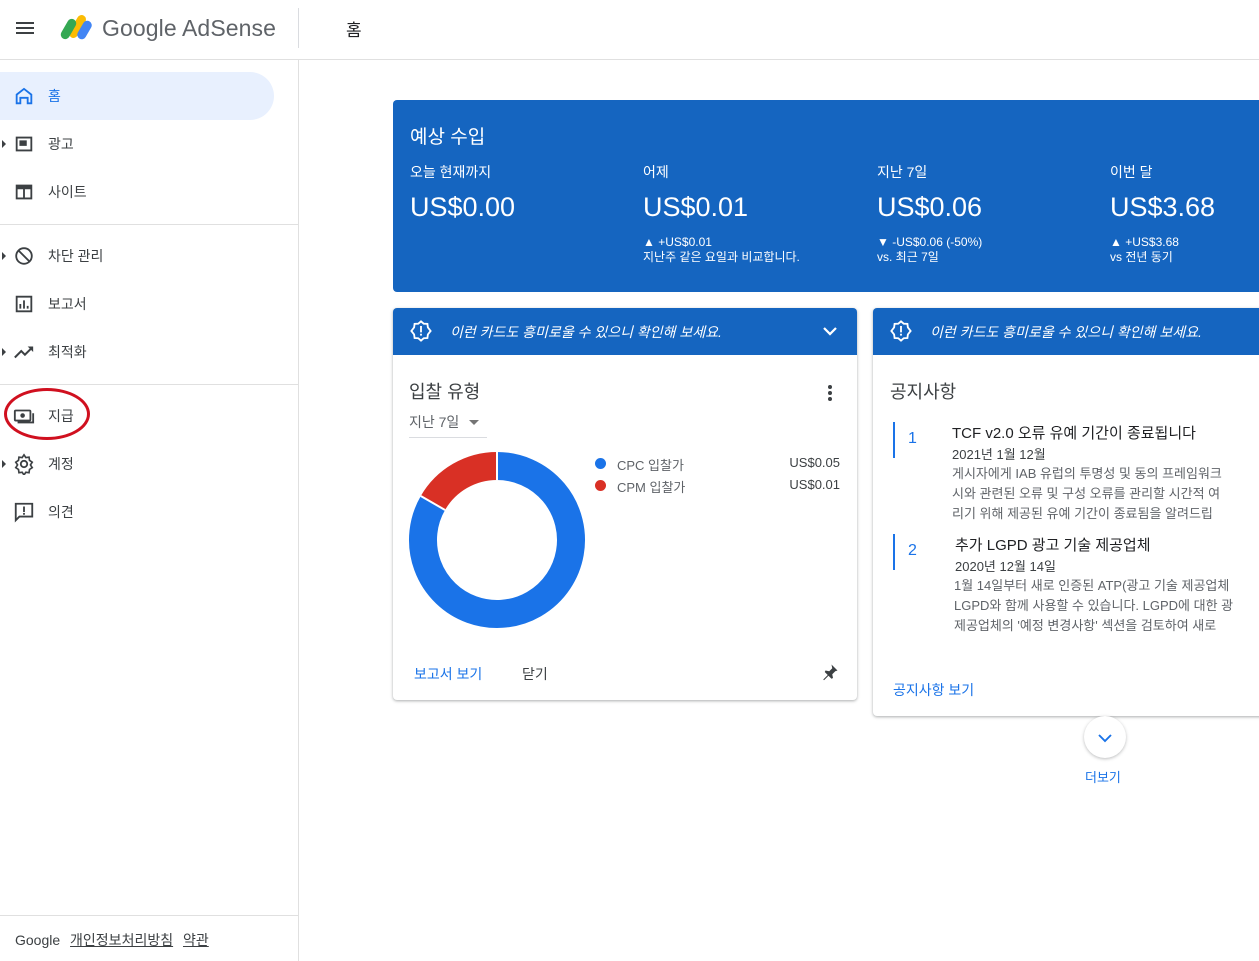 The height and width of the screenshot is (961, 1259). Describe the element at coordinates (1005, 566) in the screenshot. I see `notice-date: 2020년 12월 14일` at that location.